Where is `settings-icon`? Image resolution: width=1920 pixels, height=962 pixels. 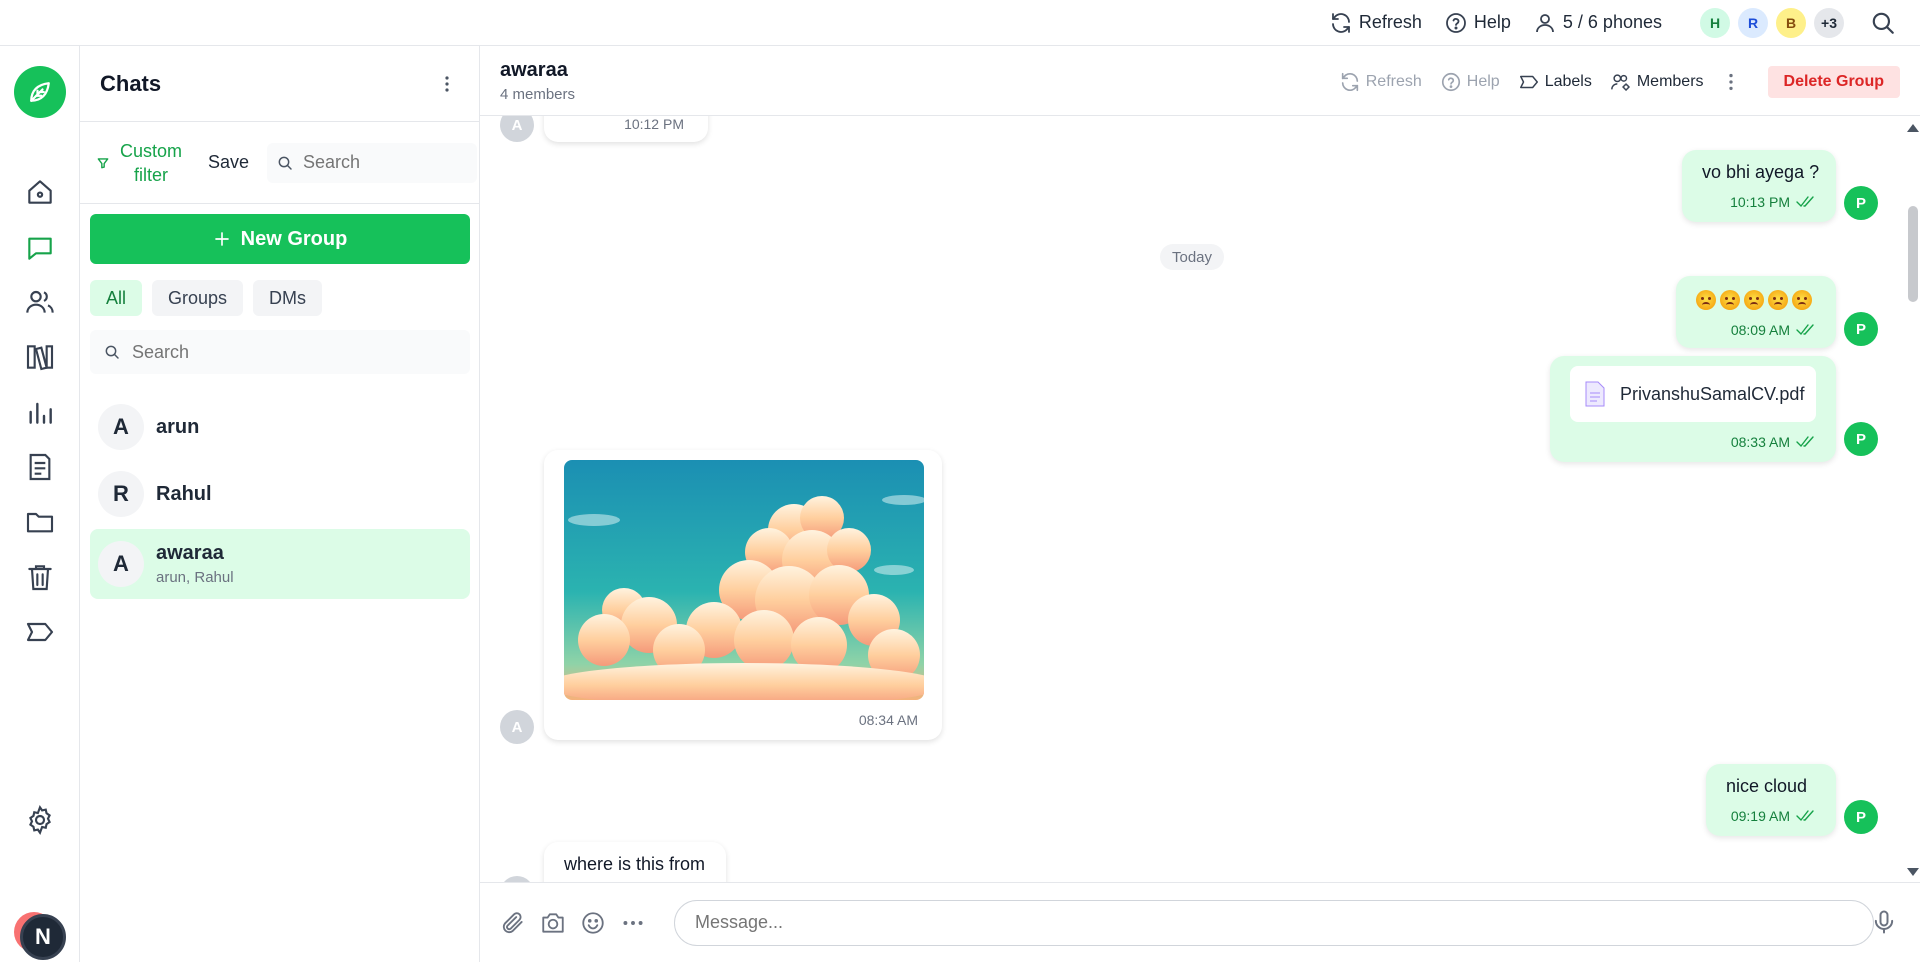 settings-icon is located at coordinates (40, 820).